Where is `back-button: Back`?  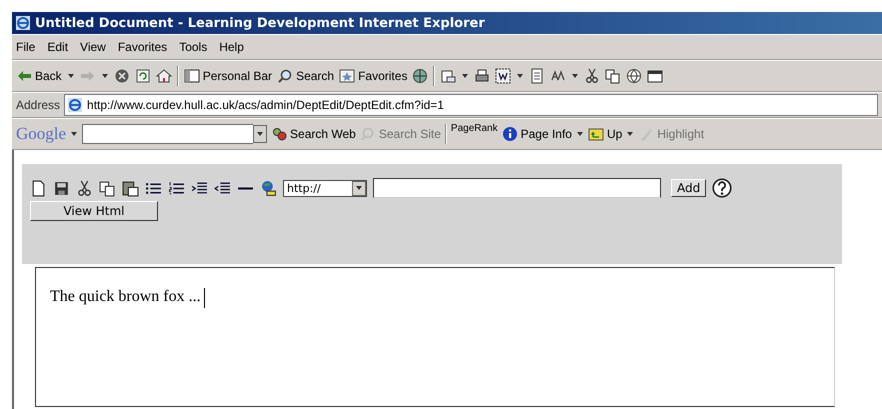 back-button: Back is located at coordinates (39, 76).